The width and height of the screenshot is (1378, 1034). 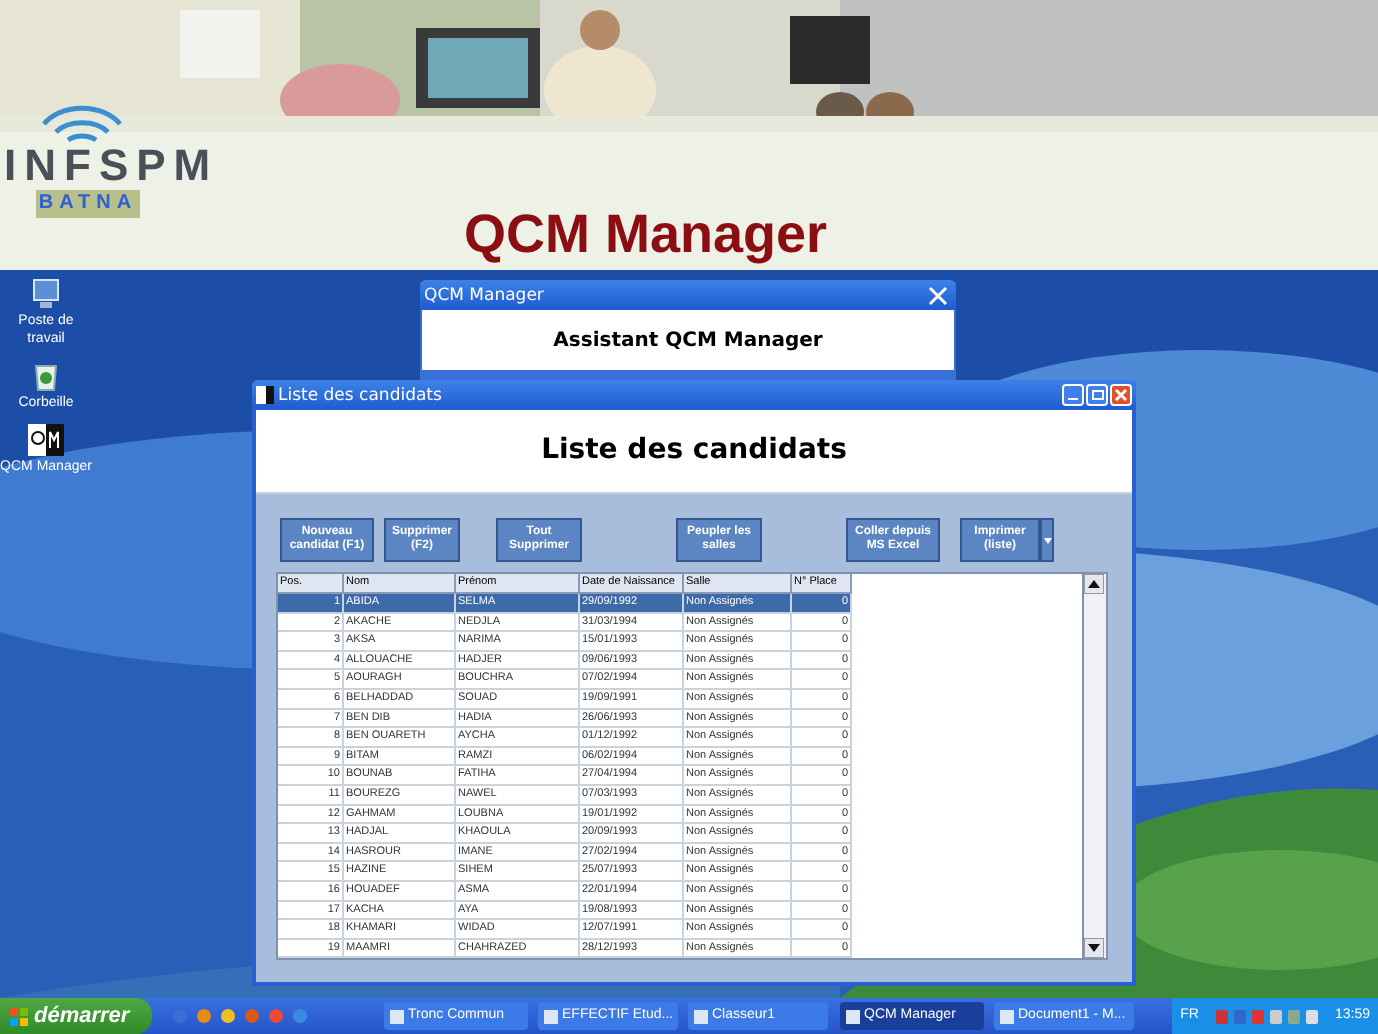 What do you see at coordinates (646, 235) in the screenshot?
I see `slide-title: QCM Manager` at bounding box center [646, 235].